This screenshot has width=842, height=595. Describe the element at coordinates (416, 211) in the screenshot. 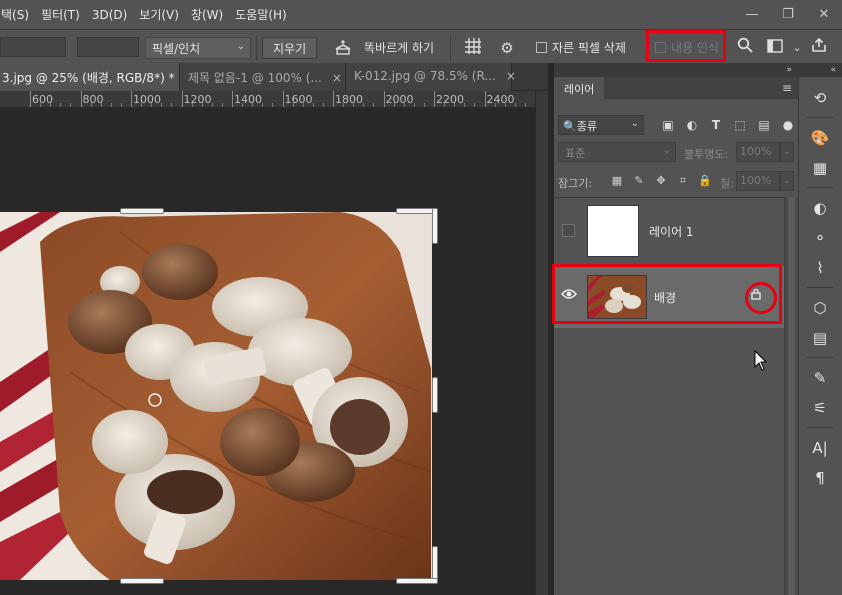

I see `crop-handle-top-right` at that location.